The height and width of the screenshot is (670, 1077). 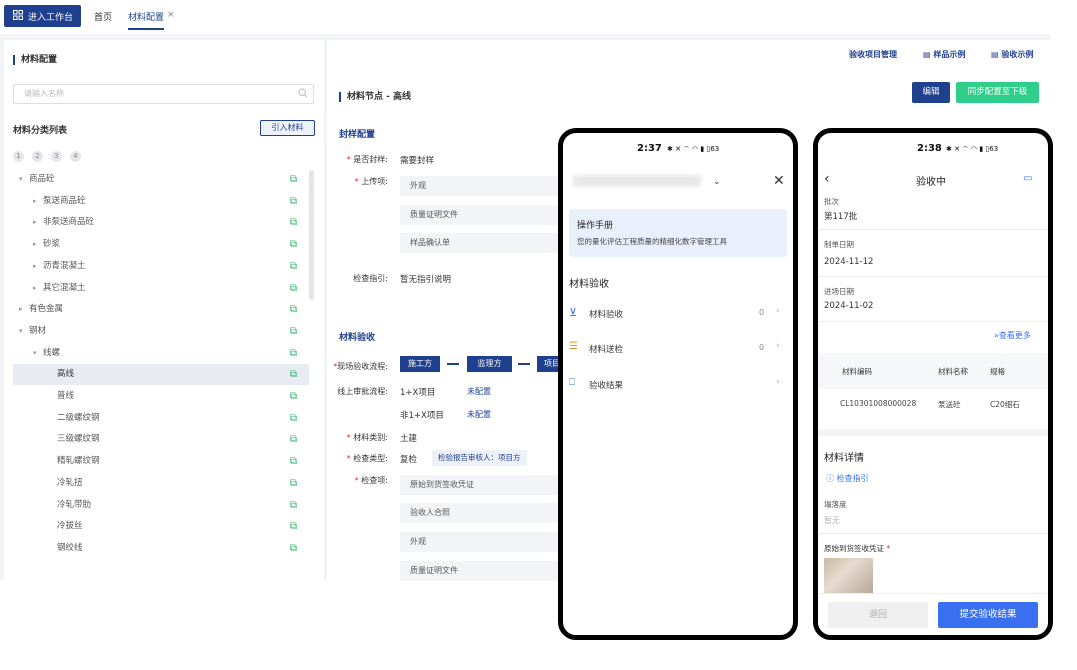 What do you see at coordinates (927, 54) in the screenshot?
I see `document-icon: ▤` at bounding box center [927, 54].